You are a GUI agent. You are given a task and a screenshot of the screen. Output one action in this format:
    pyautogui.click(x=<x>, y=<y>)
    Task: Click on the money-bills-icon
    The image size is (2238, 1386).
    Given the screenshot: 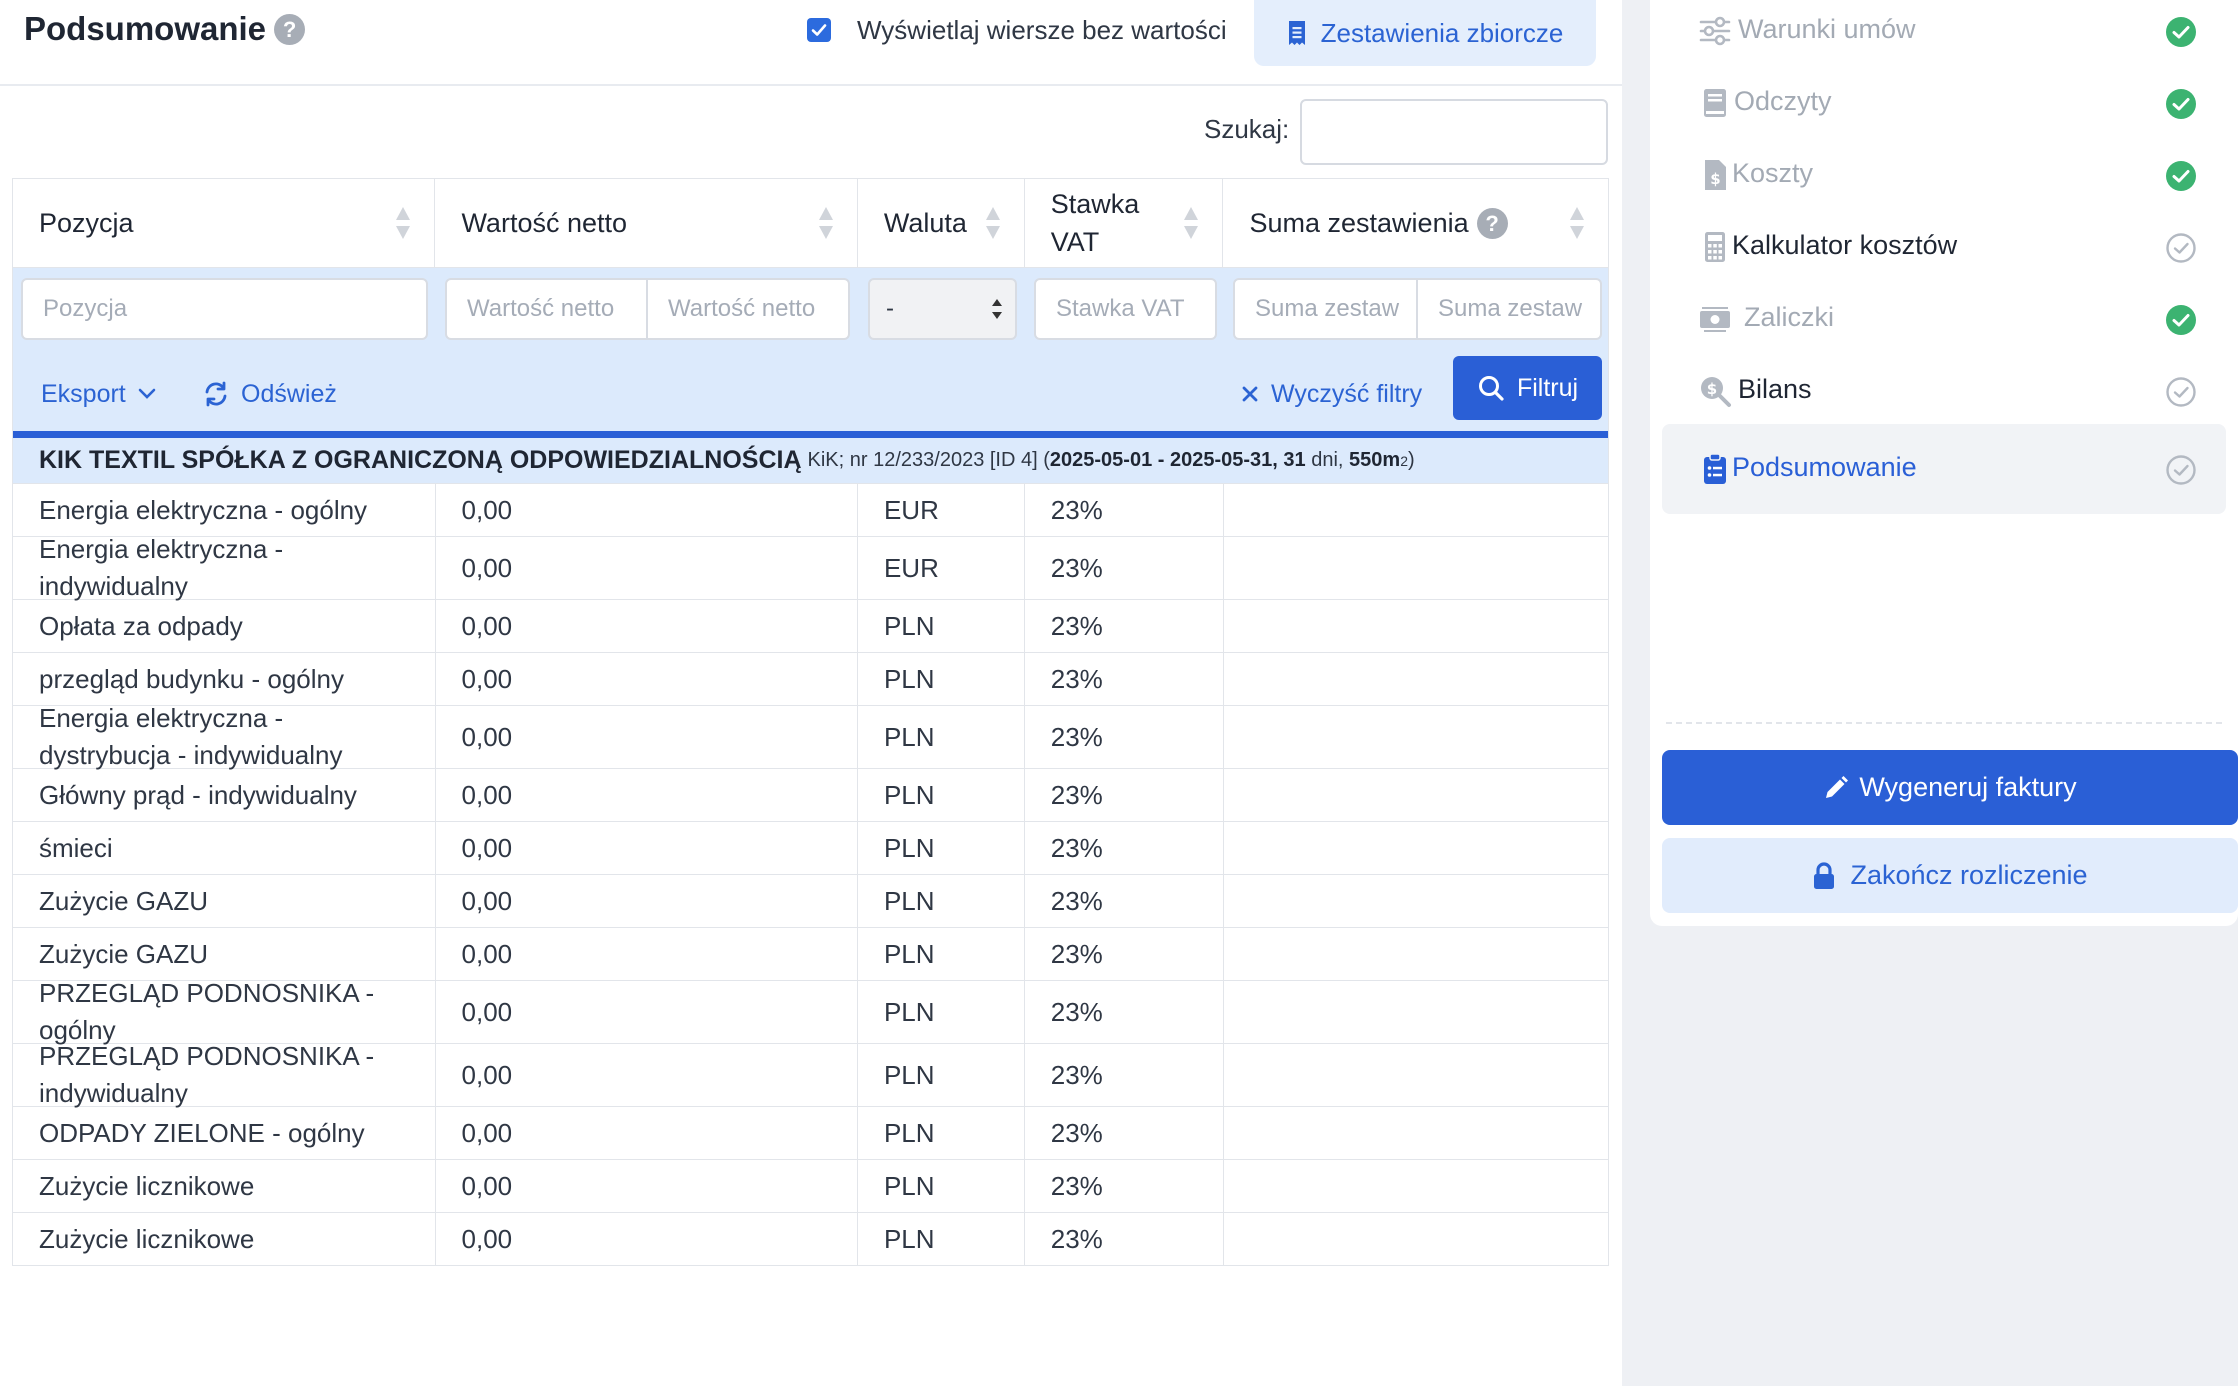 What is the action you would take?
    pyautogui.click(x=1715, y=319)
    